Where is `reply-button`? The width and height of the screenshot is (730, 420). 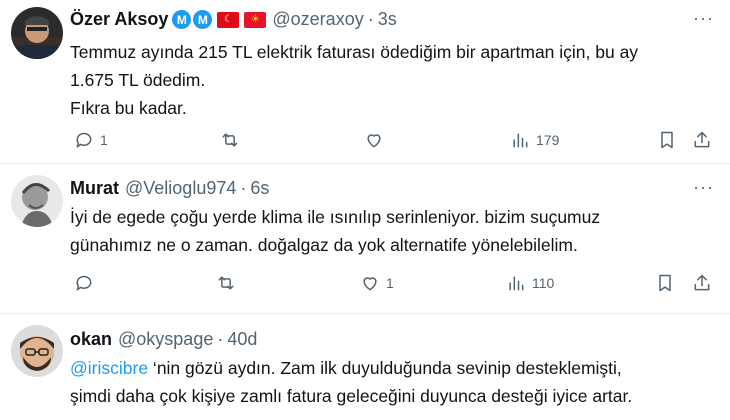 reply-button is located at coordinates (84, 283).